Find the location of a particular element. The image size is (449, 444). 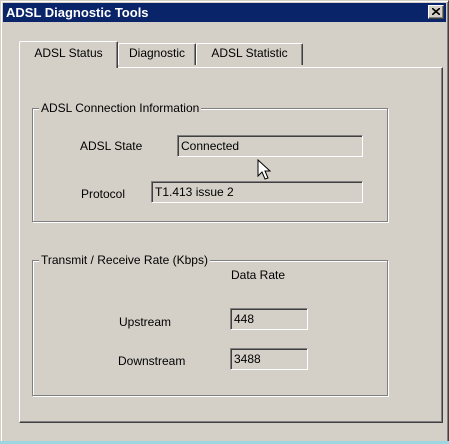

close-button is located at coordinates (436, 12).